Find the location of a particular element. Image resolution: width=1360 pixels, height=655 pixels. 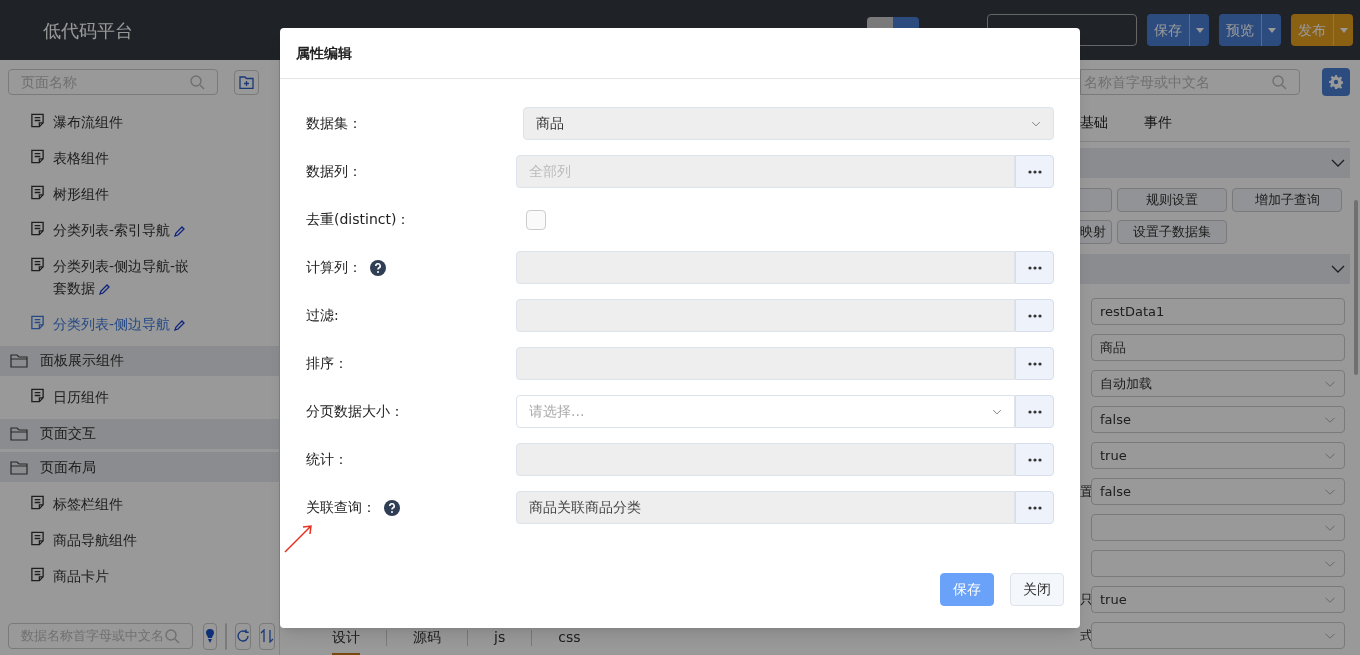

folder-row: 页面布局 is located at coordinates (139, 467).